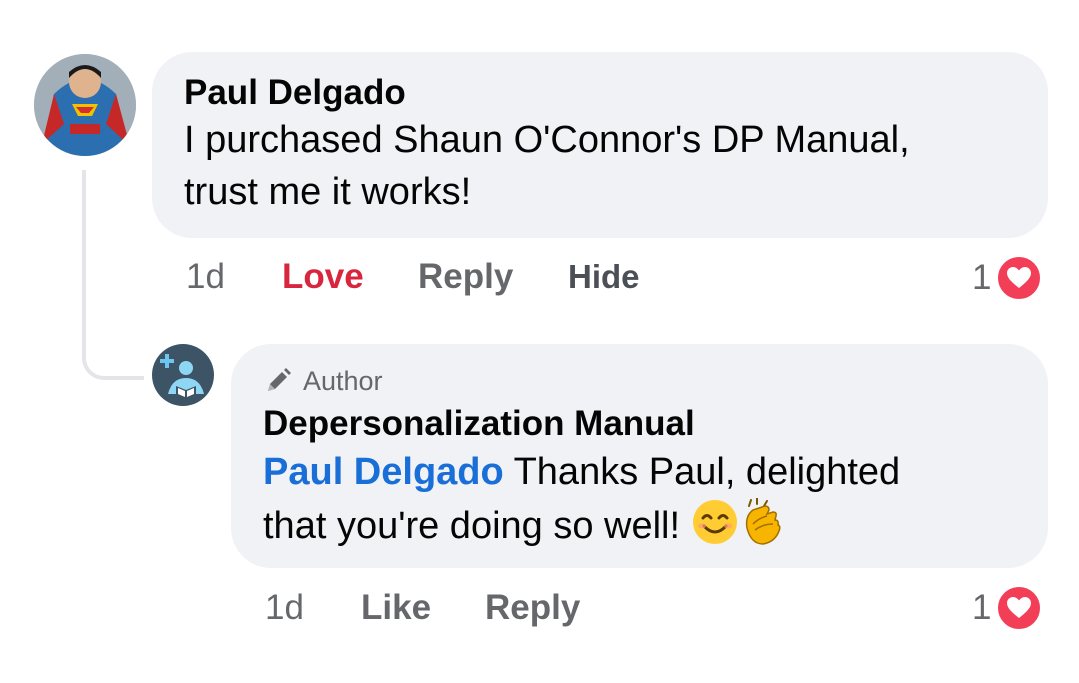 The width and height of the screenshot is (1079, 683). What do you see at coordinates (714, 522) in the screenshot?
I see `smiling-face-icon` at bounding box center [714, 522].